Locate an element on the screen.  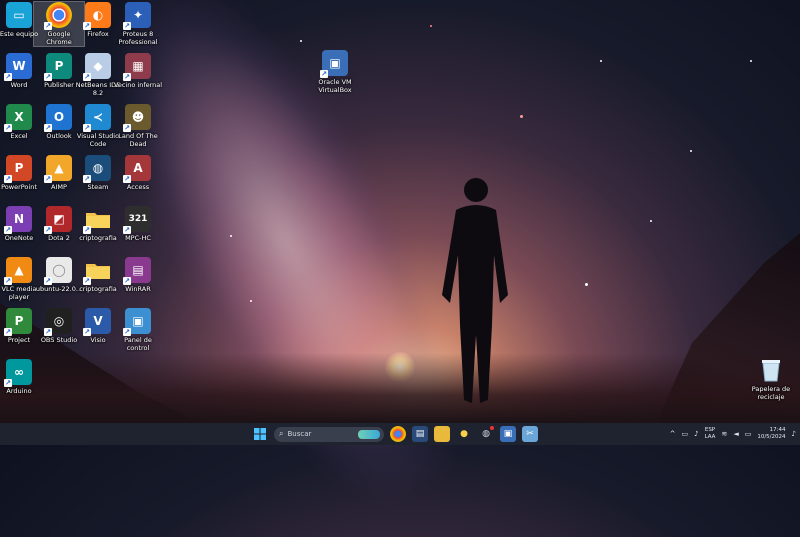
desktop-icon-label: WinRAR is located at coordinates (138, 289).